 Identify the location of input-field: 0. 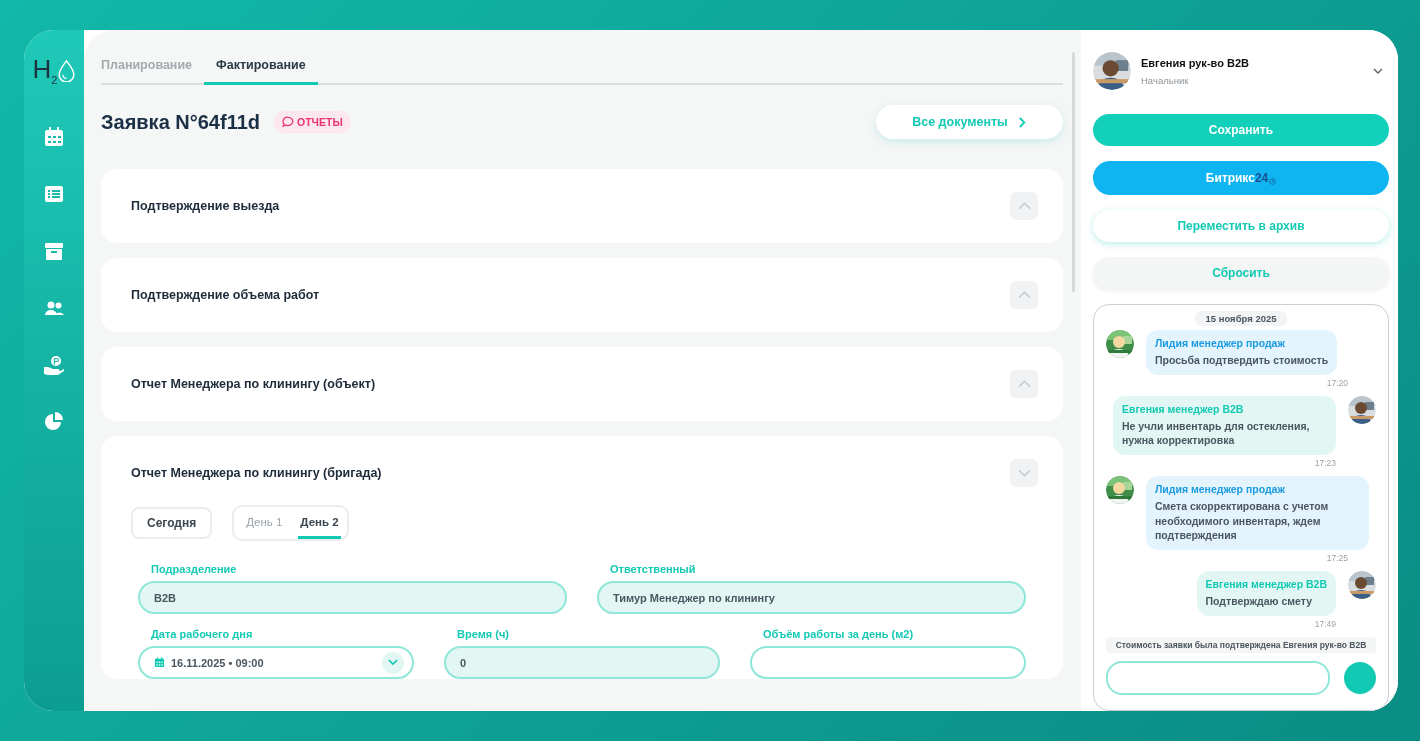
(582, 662).